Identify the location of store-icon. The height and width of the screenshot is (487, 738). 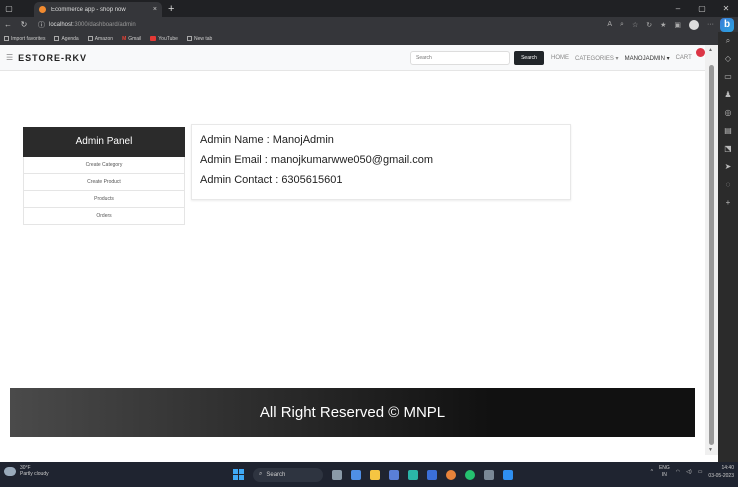
(394, 474).